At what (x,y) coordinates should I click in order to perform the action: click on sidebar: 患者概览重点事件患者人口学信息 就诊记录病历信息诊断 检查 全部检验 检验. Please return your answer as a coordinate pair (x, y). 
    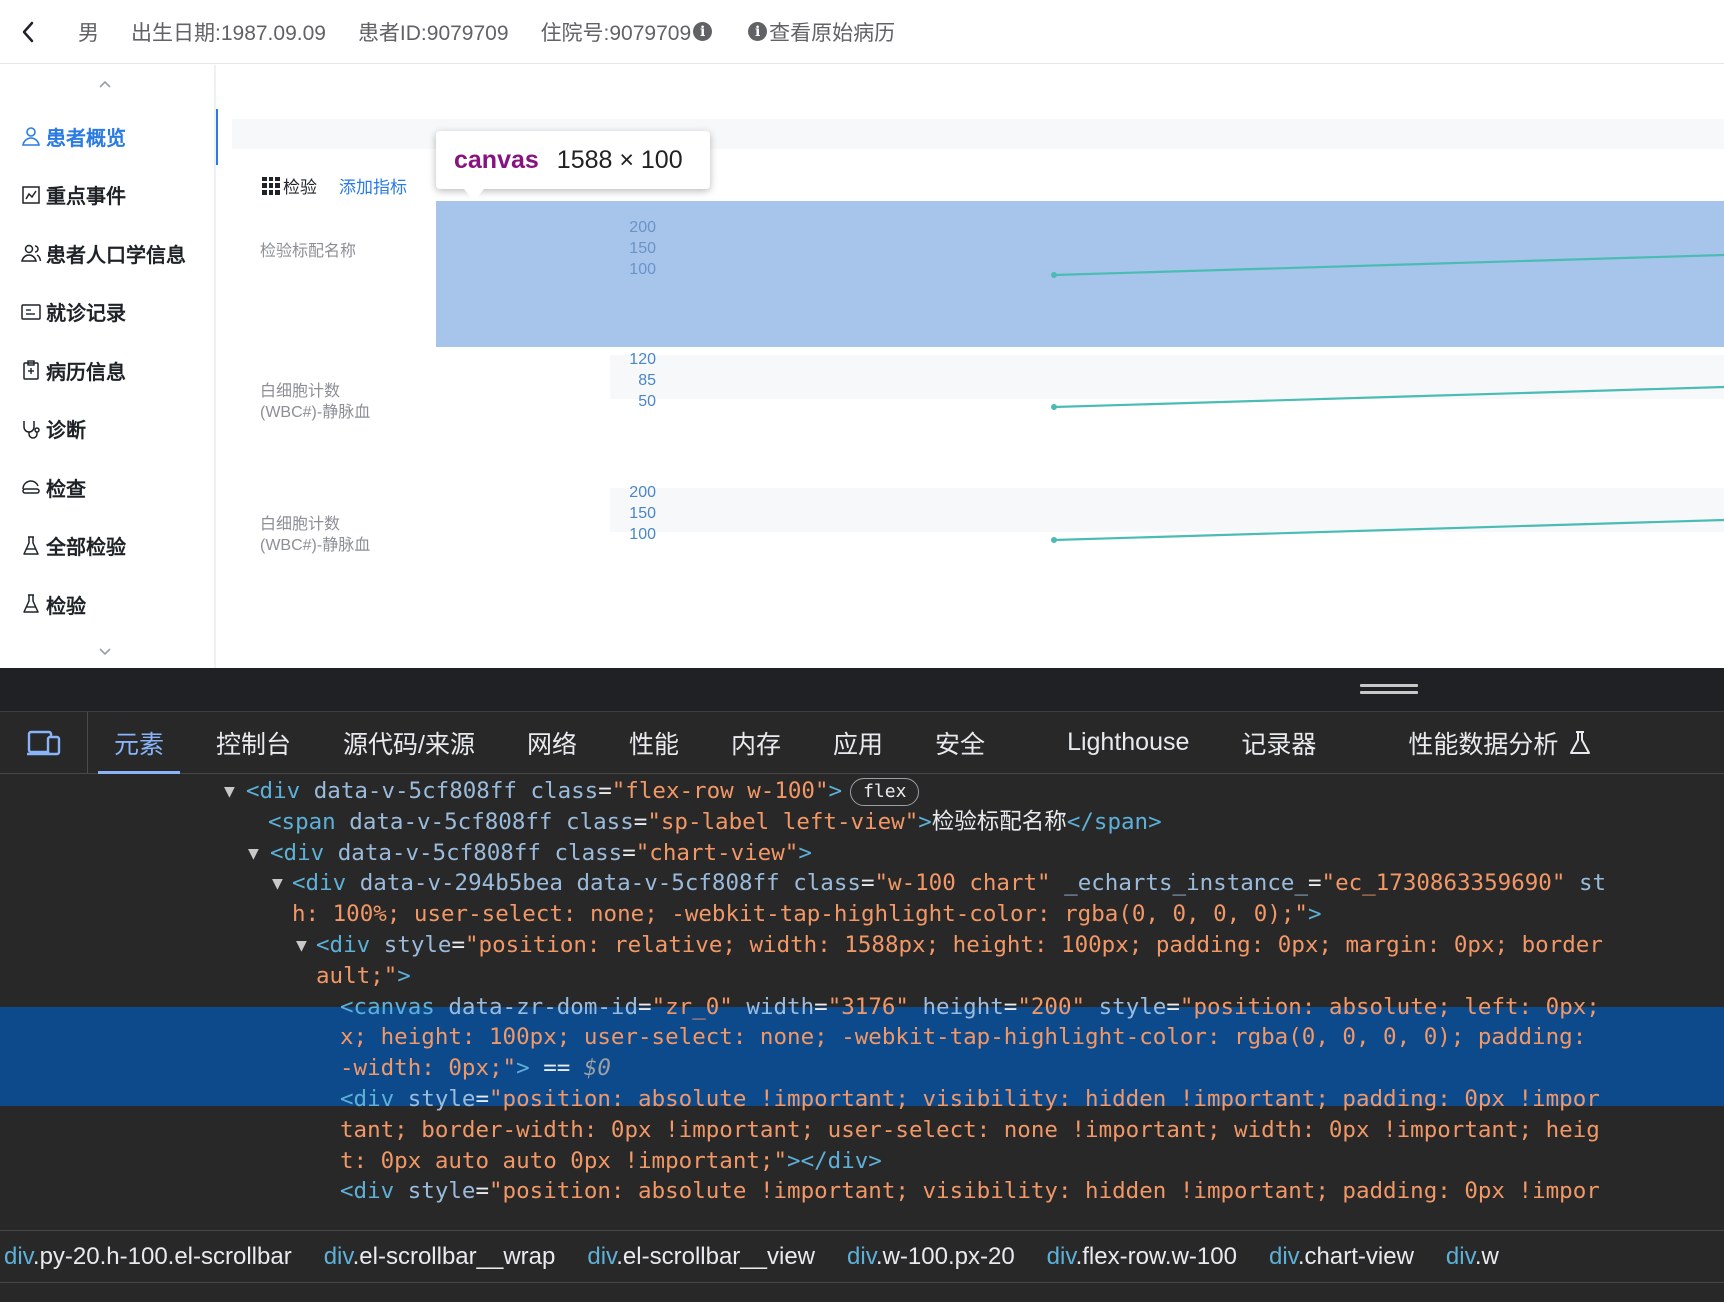
    Looking at the image, I should click on (109, 366).